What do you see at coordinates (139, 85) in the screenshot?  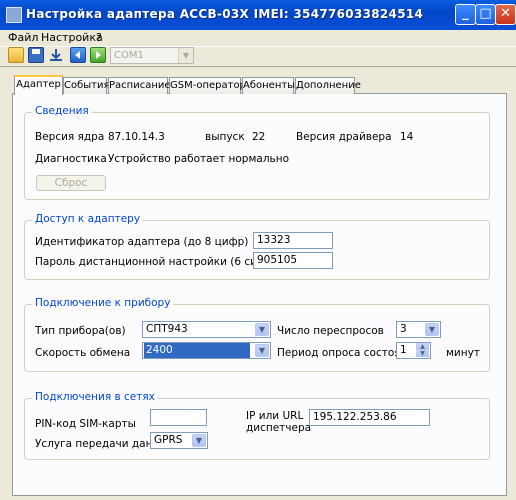 I see `tab-schedule: Расписание` at bounding box center [139, 85].